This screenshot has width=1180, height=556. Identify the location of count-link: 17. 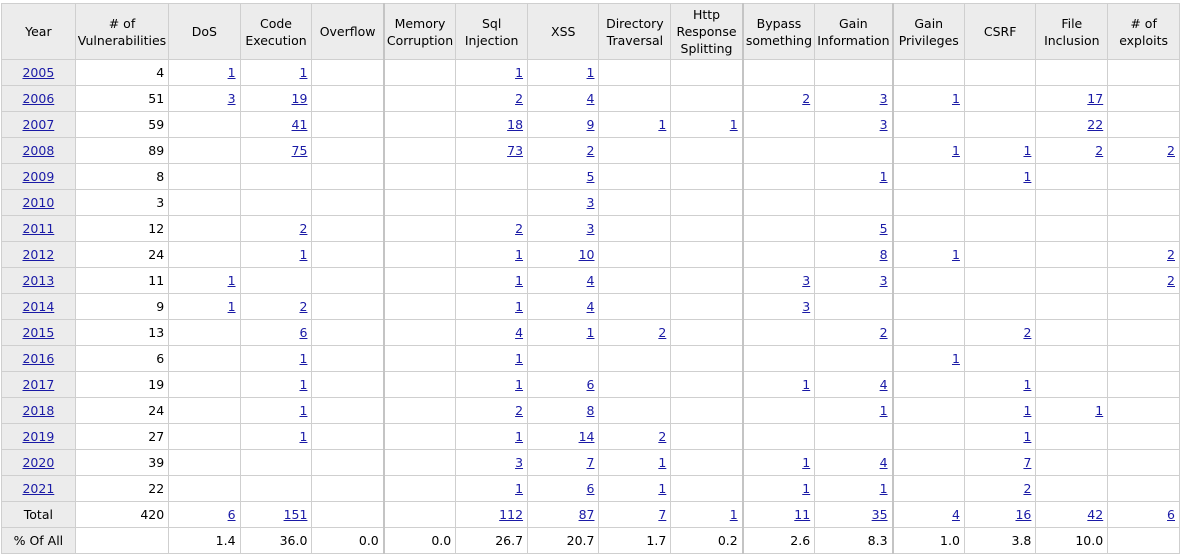
(1095, 98).